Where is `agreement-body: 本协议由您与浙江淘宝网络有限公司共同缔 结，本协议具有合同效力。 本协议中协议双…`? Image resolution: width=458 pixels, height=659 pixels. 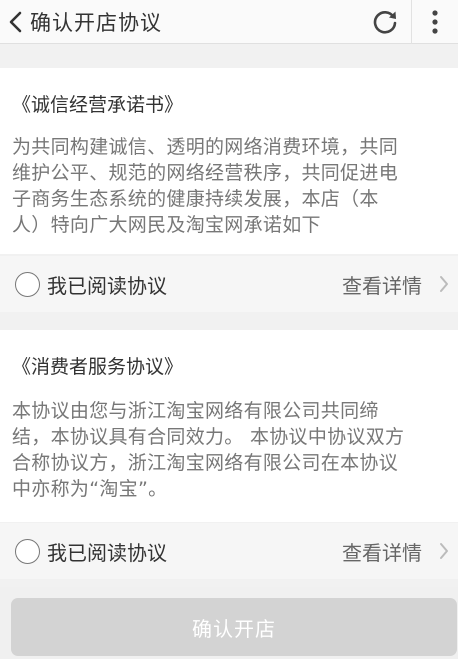
agreement-body: 本协议由您与浙江淘宝网络有限公司共同缔 结，本协议具有合同效力。 本协议中协议双… is located at coordinates (208, 450).